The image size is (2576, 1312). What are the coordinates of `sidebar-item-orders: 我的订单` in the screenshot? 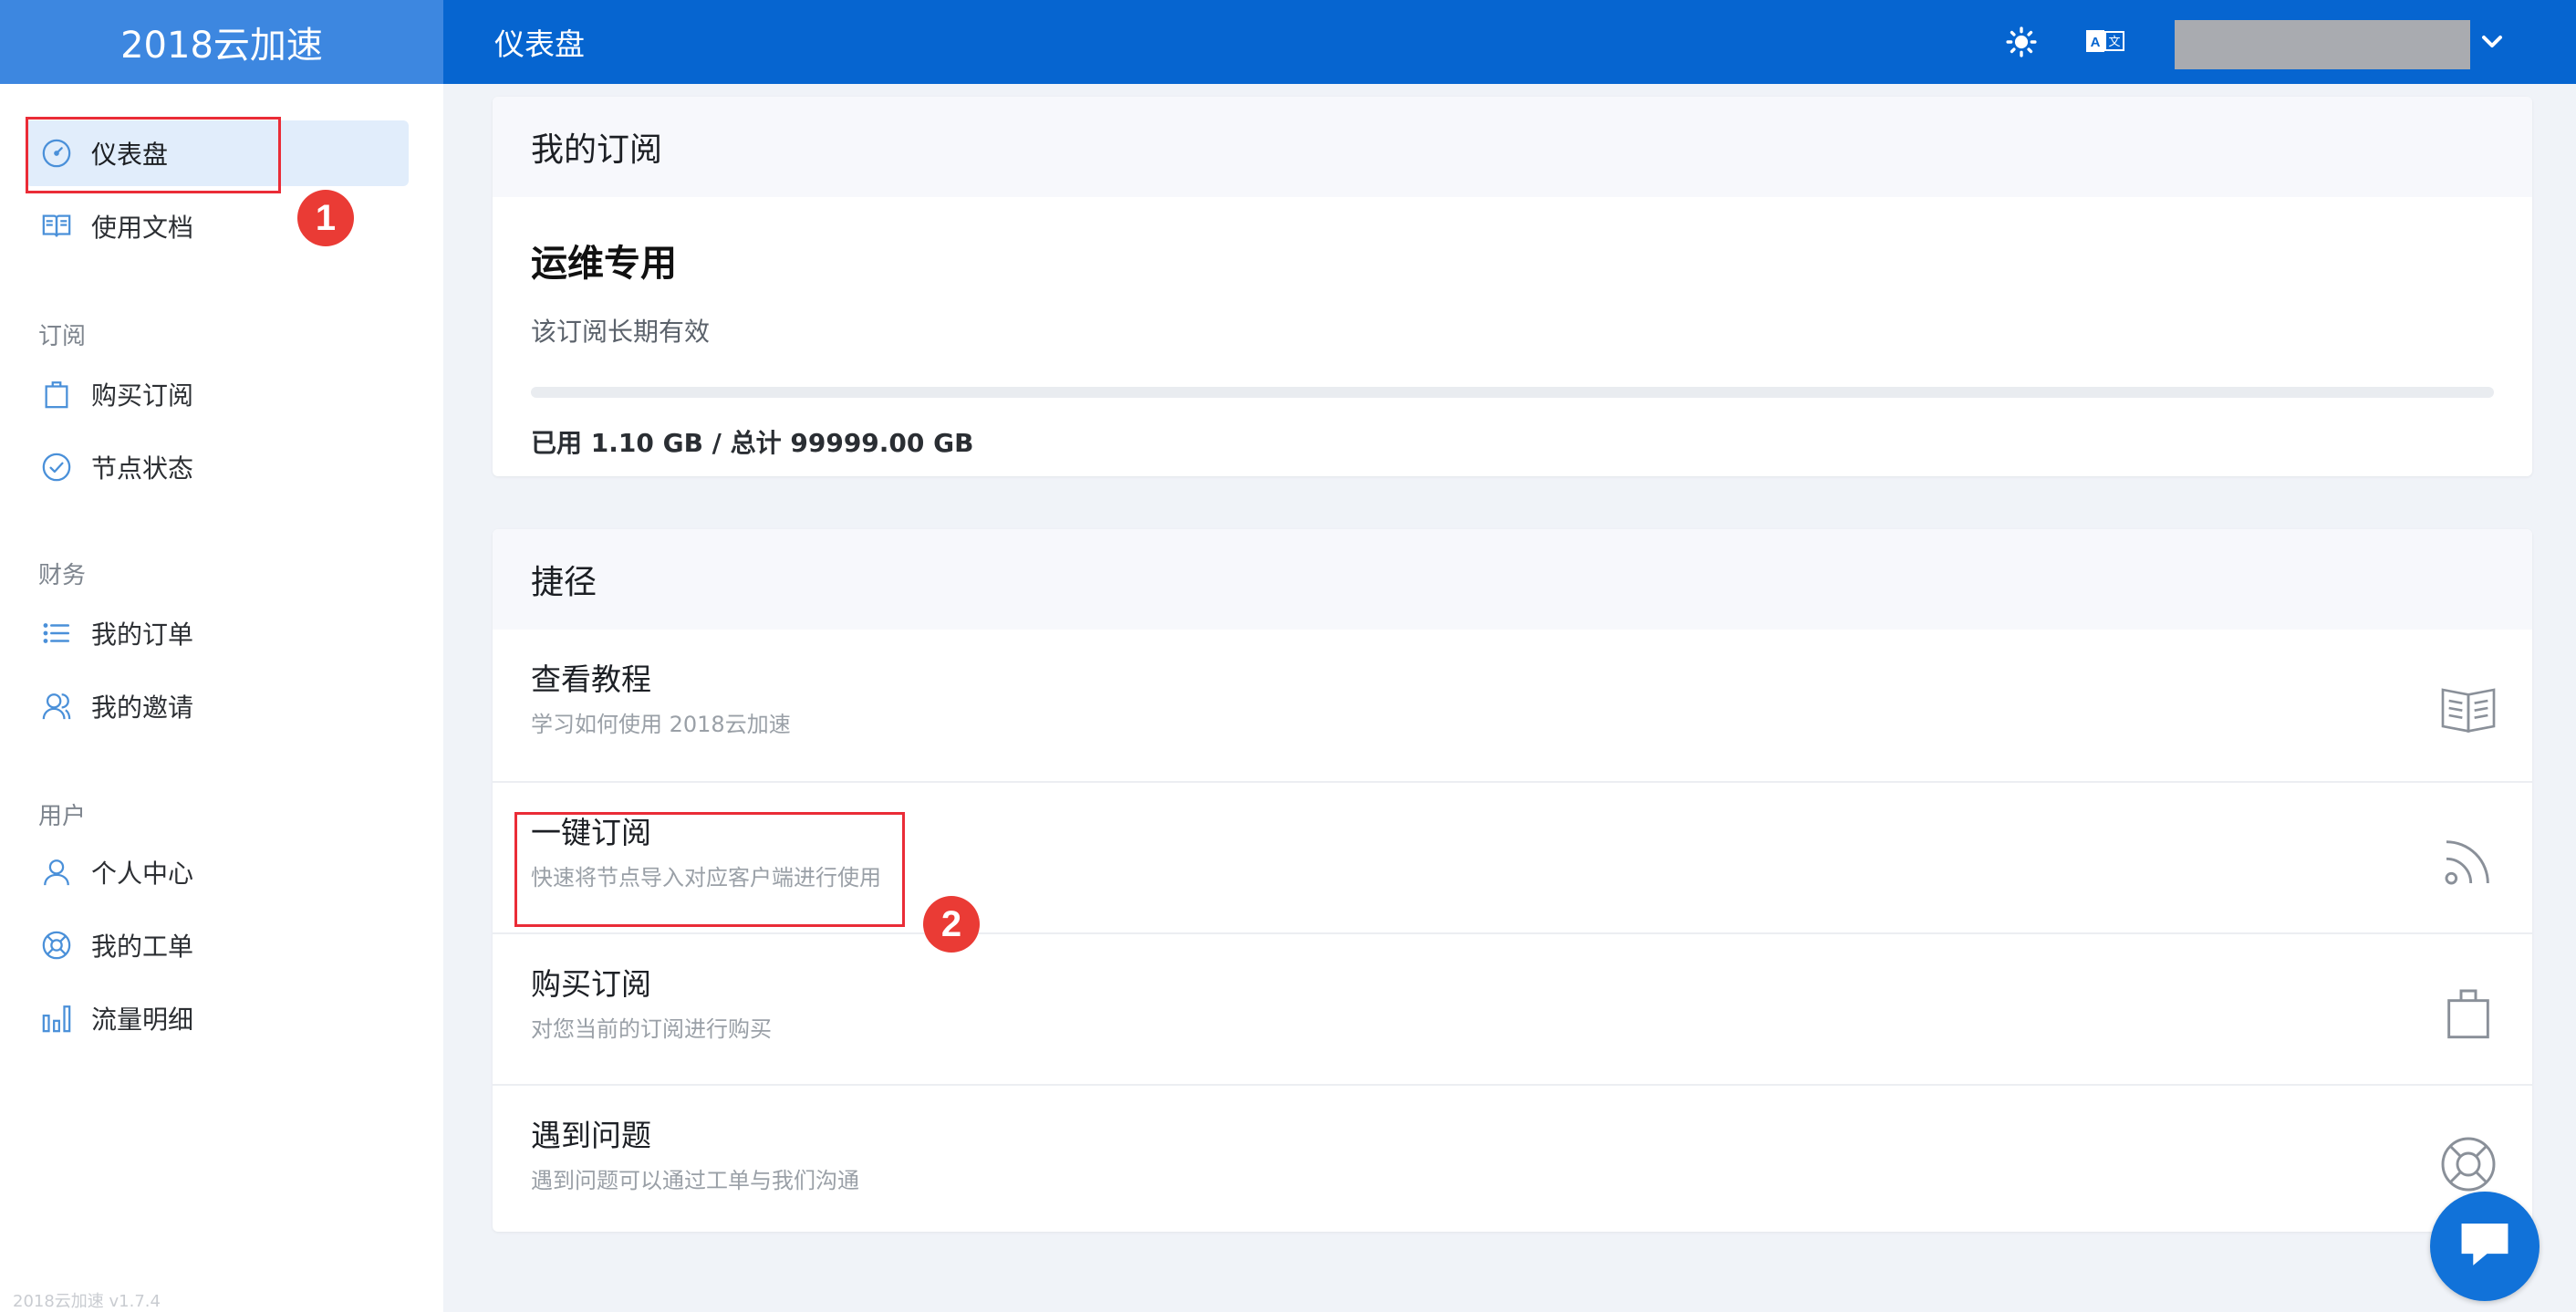 It's located at (217, 633).